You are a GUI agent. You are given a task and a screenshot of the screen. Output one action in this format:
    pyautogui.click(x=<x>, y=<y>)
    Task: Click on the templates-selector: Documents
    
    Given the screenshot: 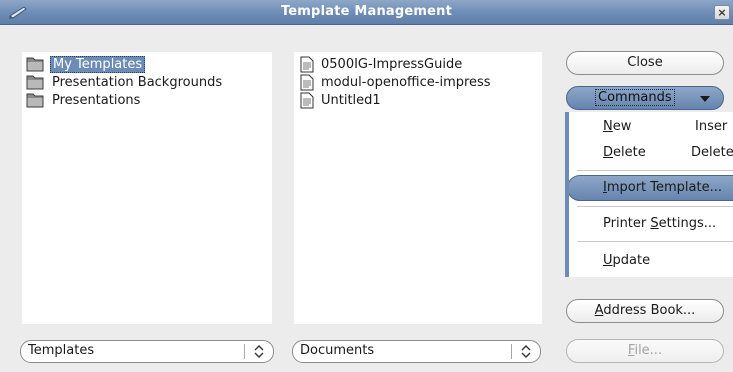 What is the action you would take?
    pyautogui.click(x=416, y=351)
    